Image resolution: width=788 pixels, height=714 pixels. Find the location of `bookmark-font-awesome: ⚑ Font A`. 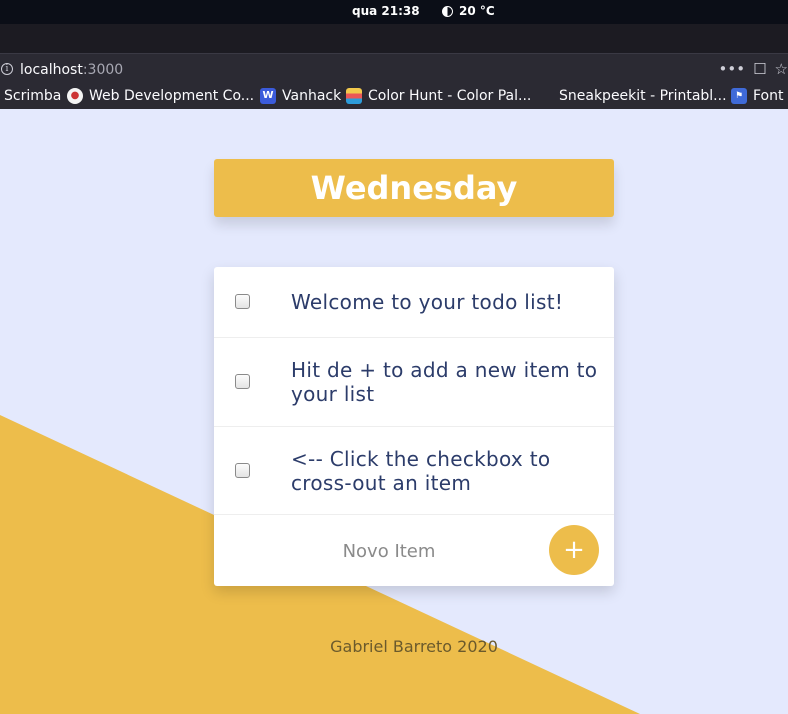

bookmark-font-awesome: ⚑ Font A is located at coordinates (759, 96).